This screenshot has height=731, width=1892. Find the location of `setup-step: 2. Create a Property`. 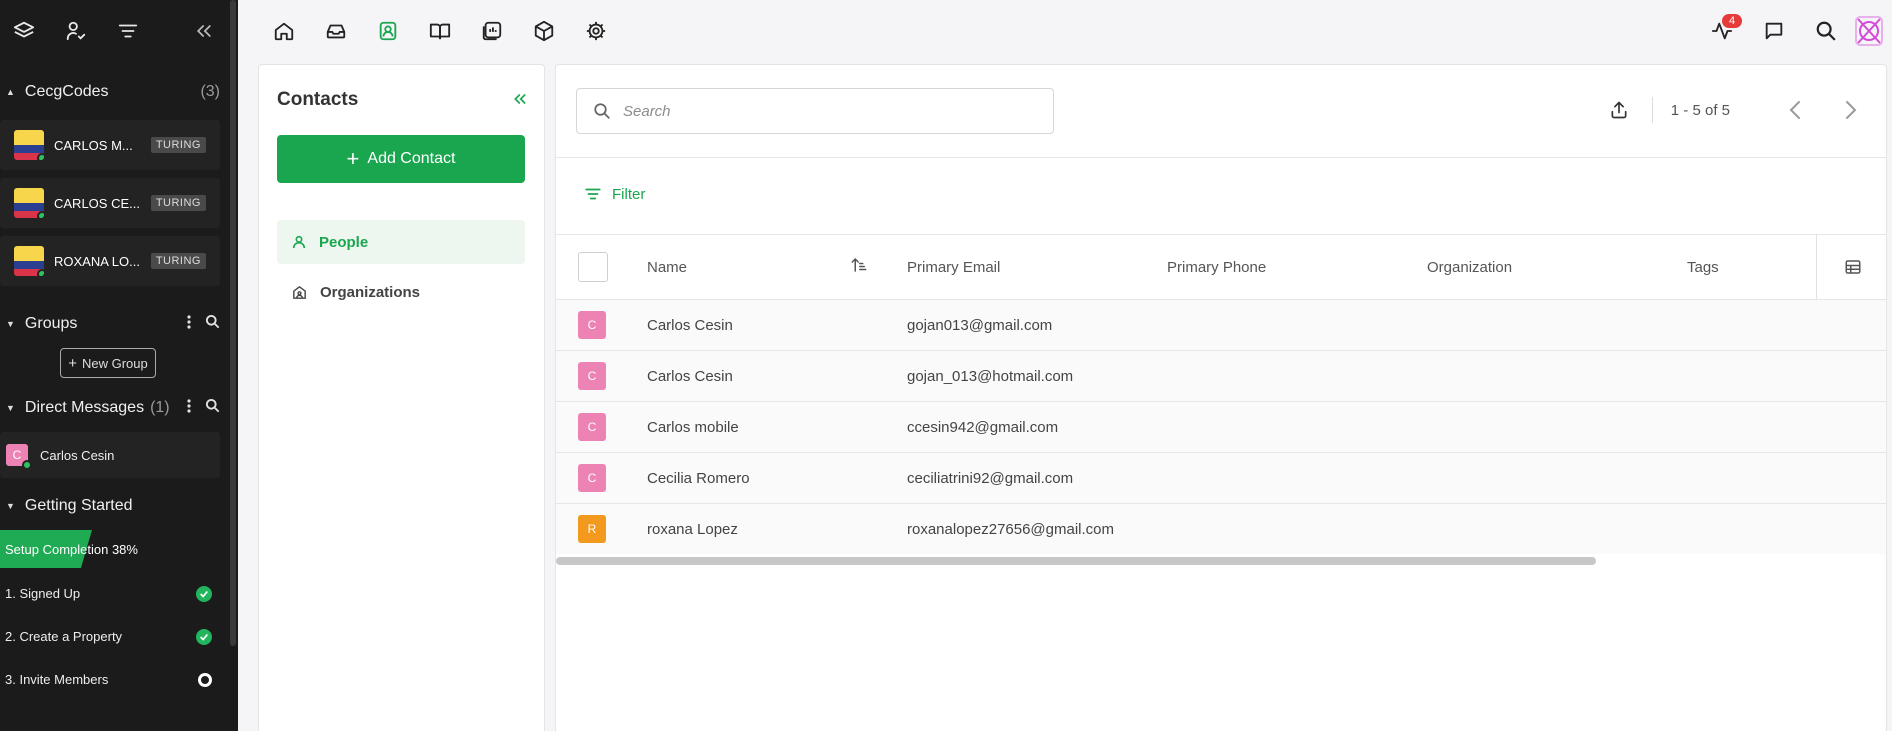

setup-step: 2. Create a Property is located at coordinates (119, 636).